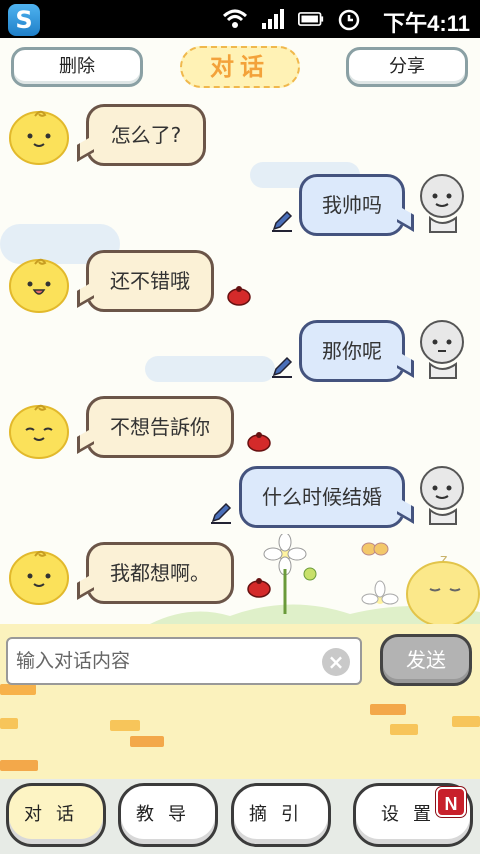 This screenshot has width=480, height=854. What do you see at coordinates (349, 19) in the screenshot?
I see `alarm-clock-icon` at bounding box center [349, 19].